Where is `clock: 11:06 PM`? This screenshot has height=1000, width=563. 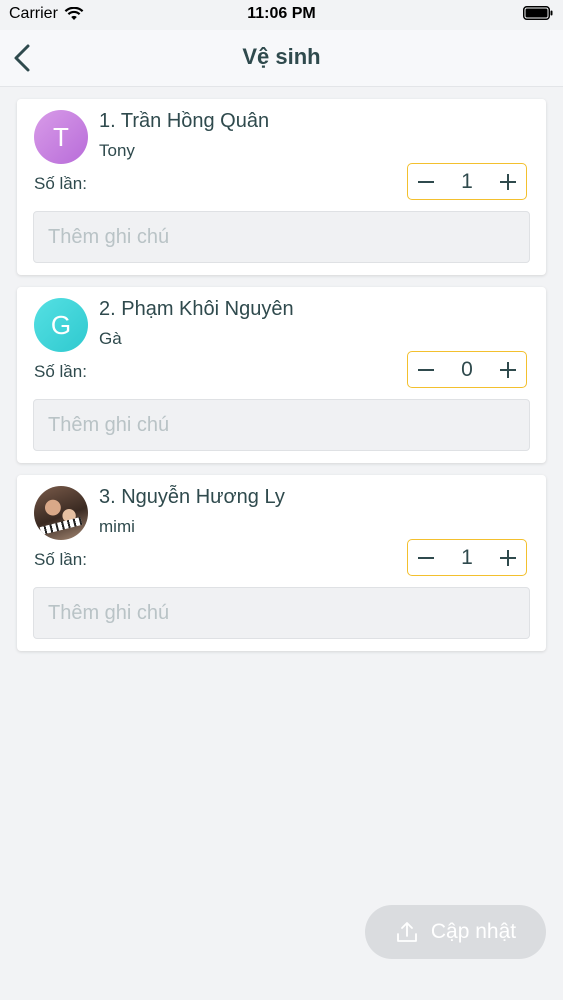 clock: 11:06 PM is located at coordinates (281, 13).